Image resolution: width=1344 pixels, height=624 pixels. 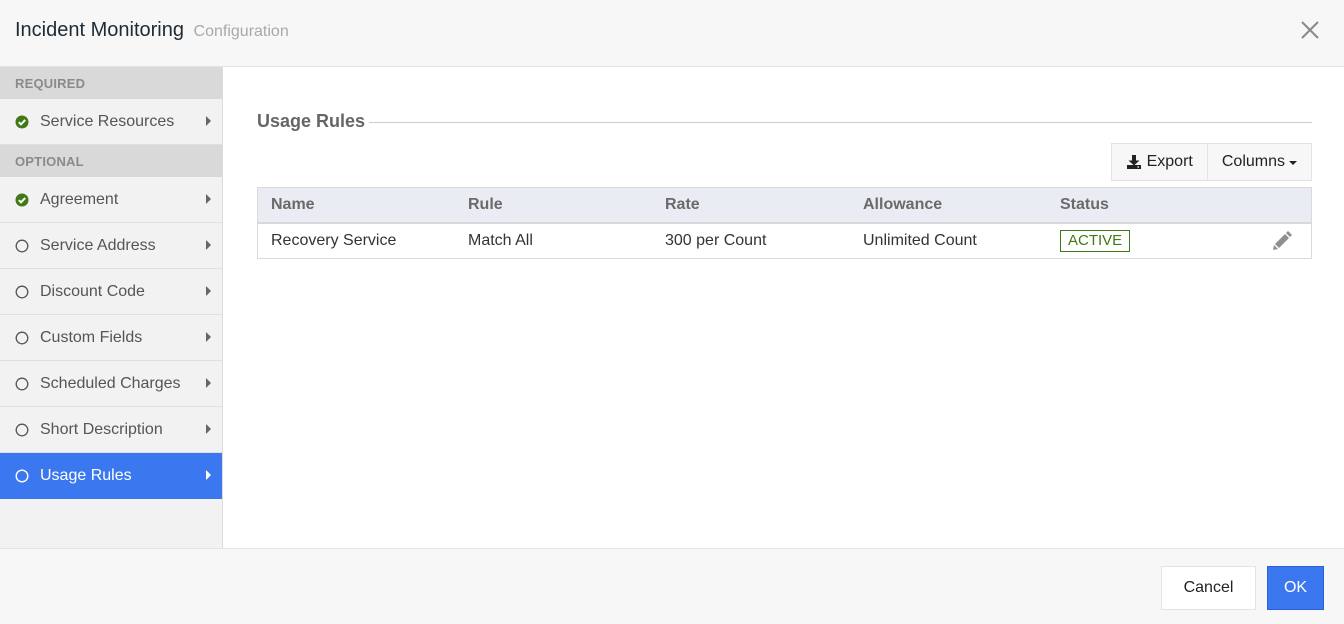 I want to click on sidebar-item-usage-rules: Usage Rules, so click(x=111, y=476).